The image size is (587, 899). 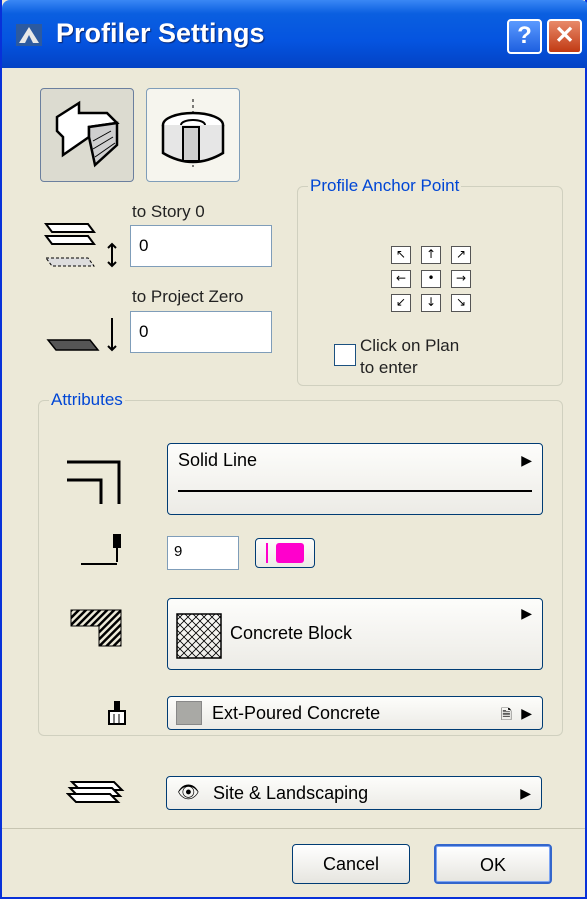 I want to click on anchor-bottom-center: ↓, so click(x=431, y=303).